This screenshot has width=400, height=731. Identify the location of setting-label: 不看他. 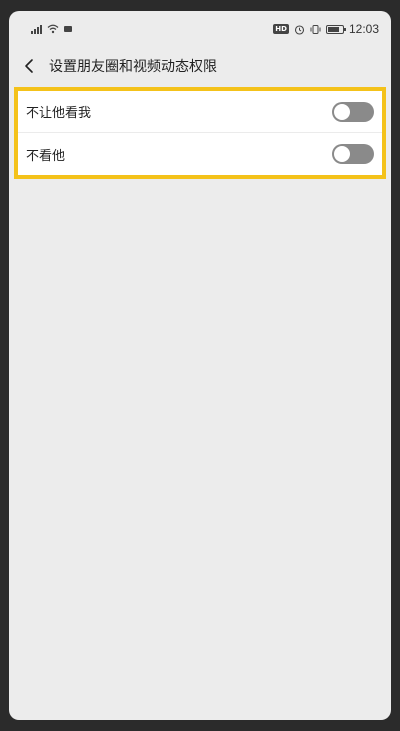
(46, 156).